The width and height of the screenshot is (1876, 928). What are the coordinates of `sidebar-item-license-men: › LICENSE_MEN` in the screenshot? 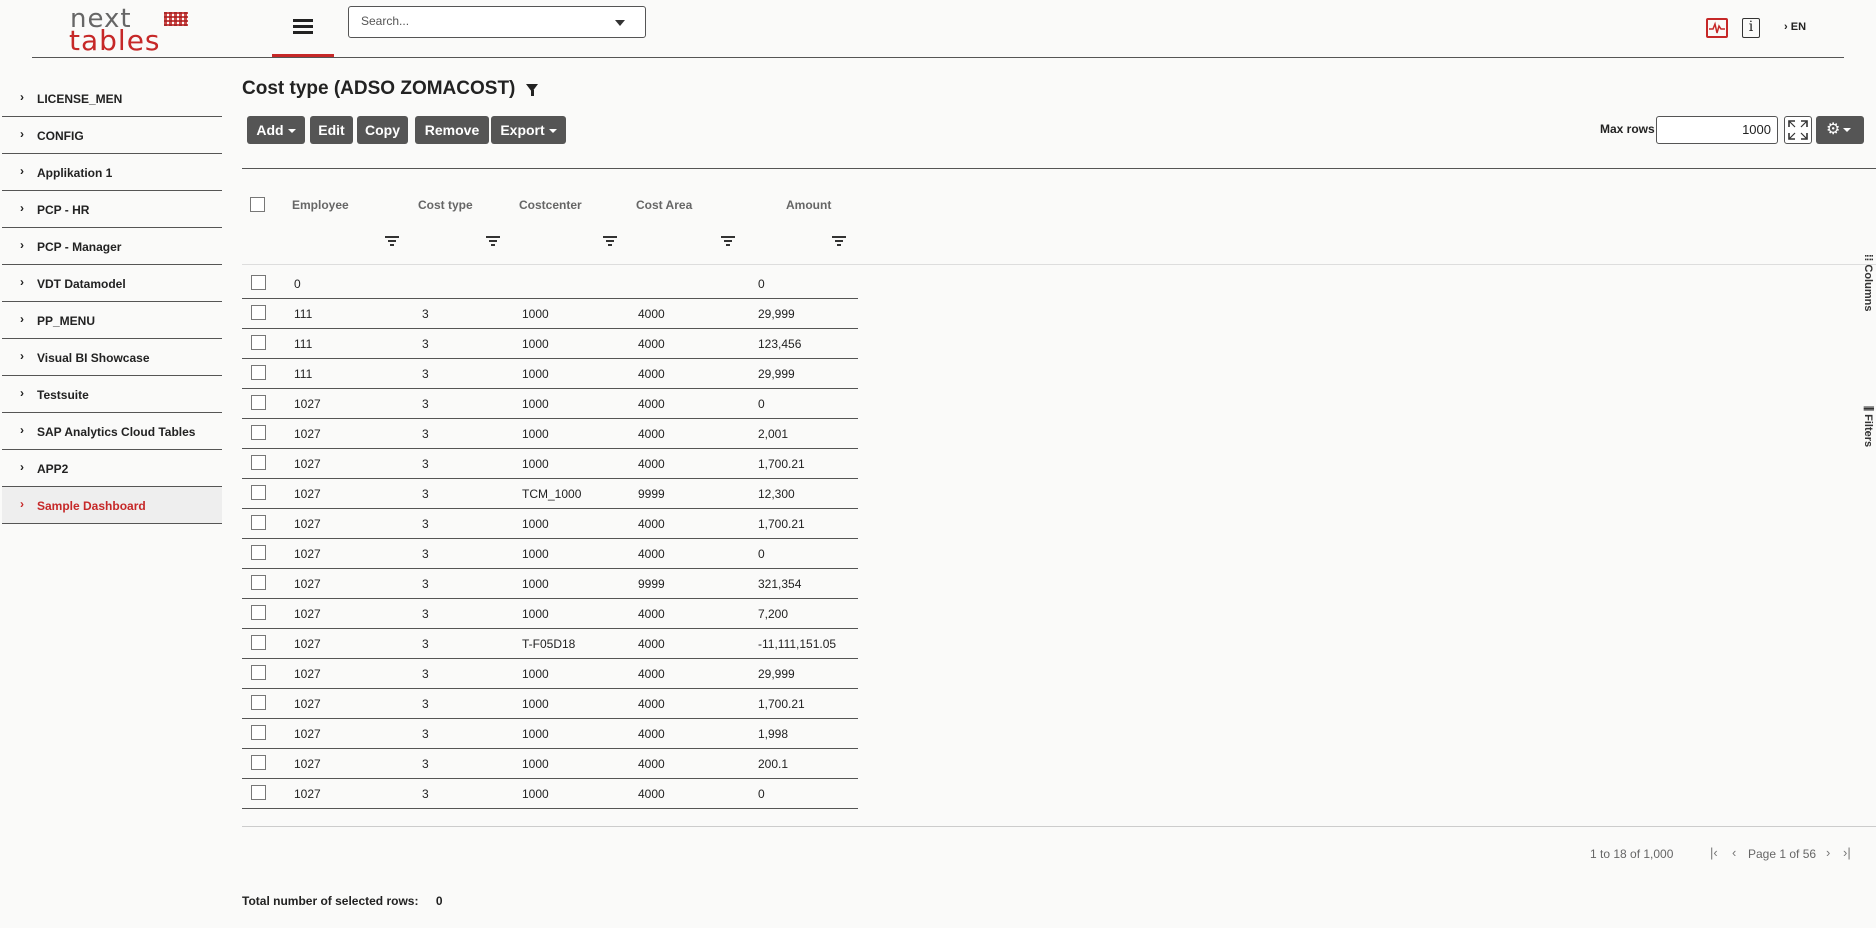 It's located at (112, 98).